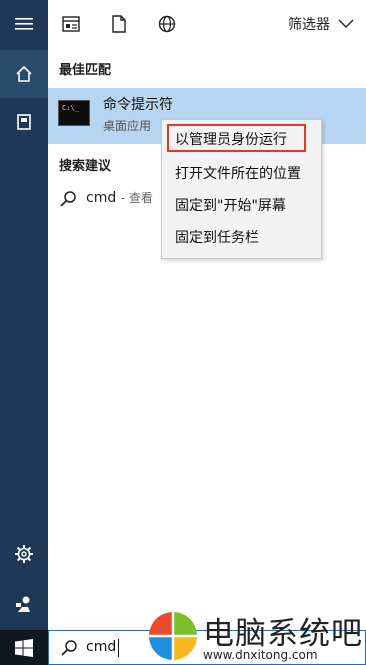 The width and height of the screenshot is (366, 665). I want to click on user-icon, so click(23, 604).